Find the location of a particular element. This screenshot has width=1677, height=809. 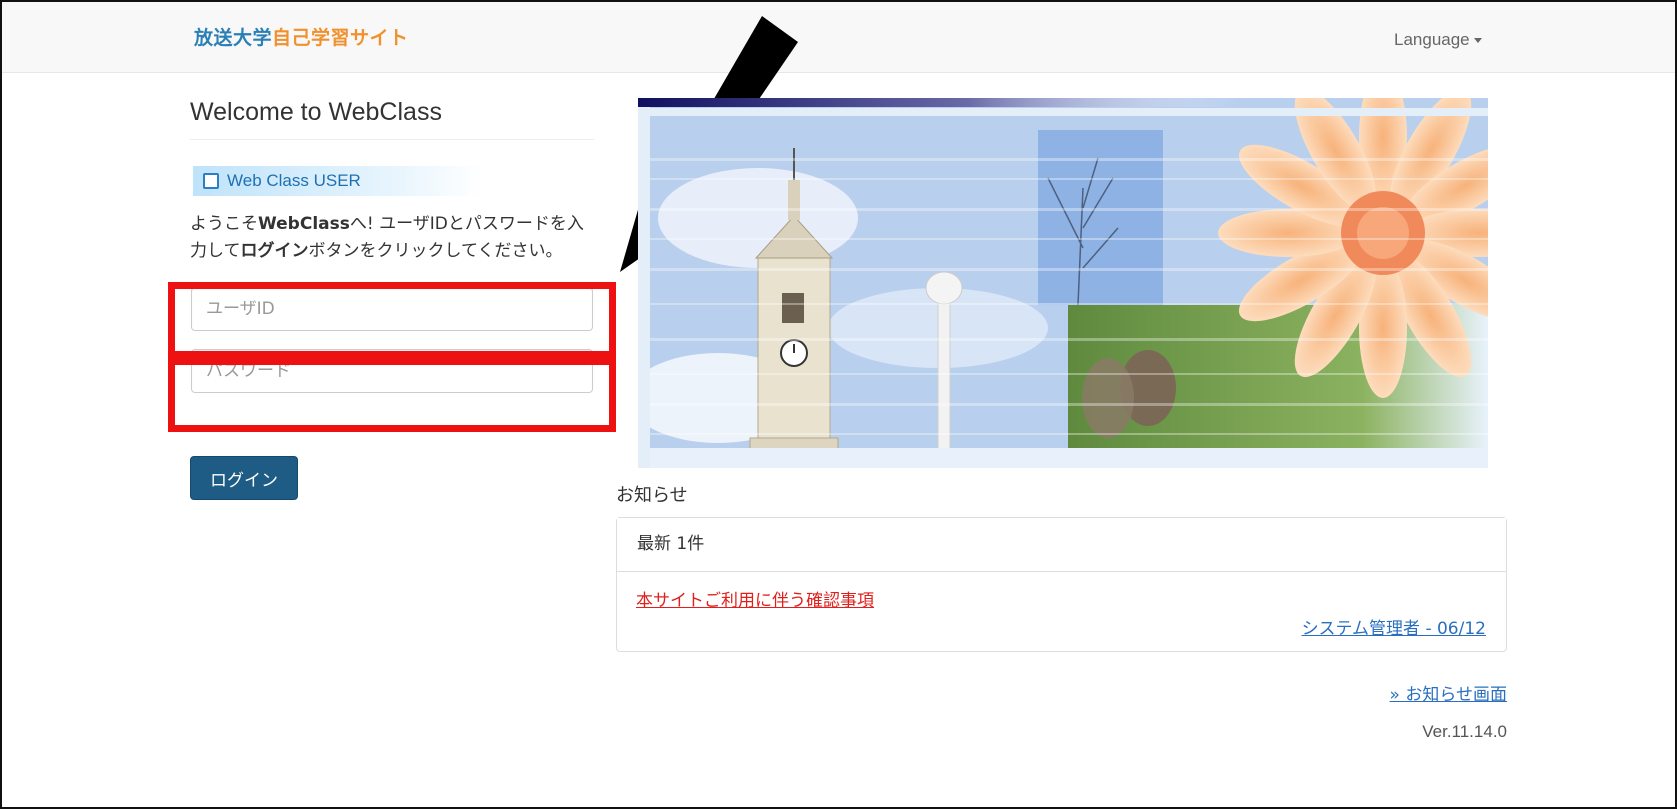

top-navbar: 放送大学自己学習サイト Language is located at coordinates (838, 37).